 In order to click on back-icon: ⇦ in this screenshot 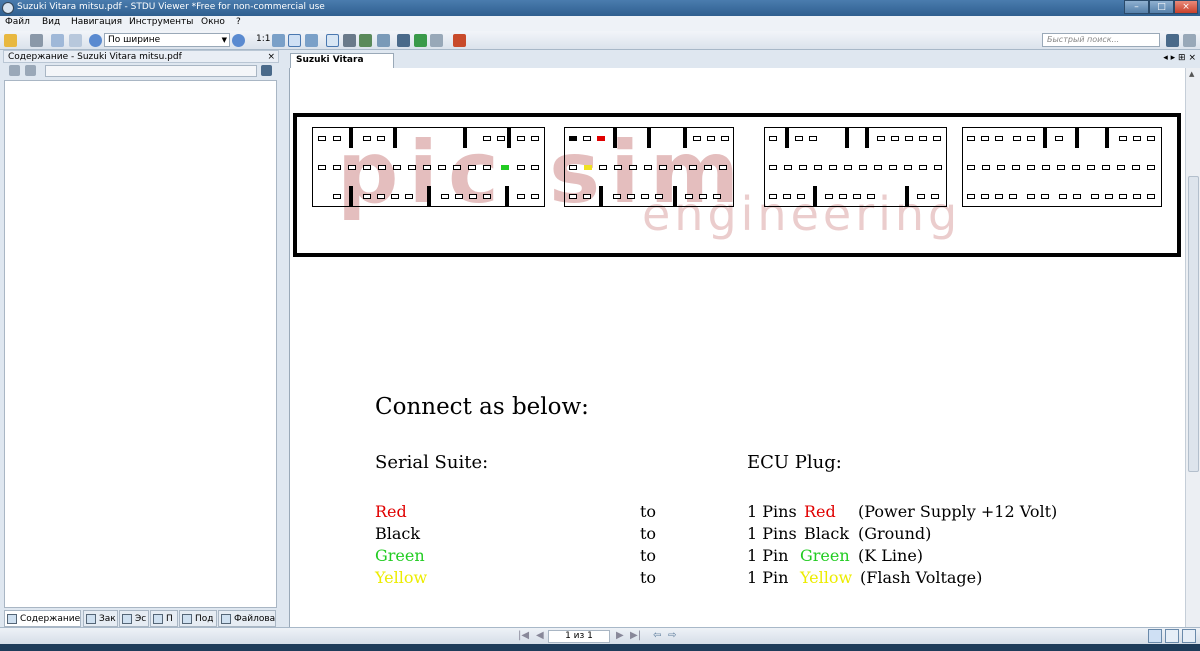, I will do `click(657, 635)`.